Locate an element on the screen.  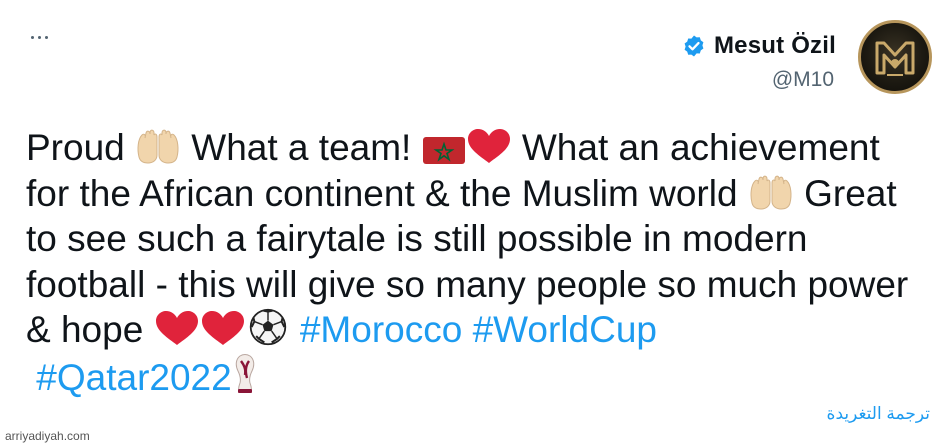
verified-badge-icon is located at coordinates (694, 46).